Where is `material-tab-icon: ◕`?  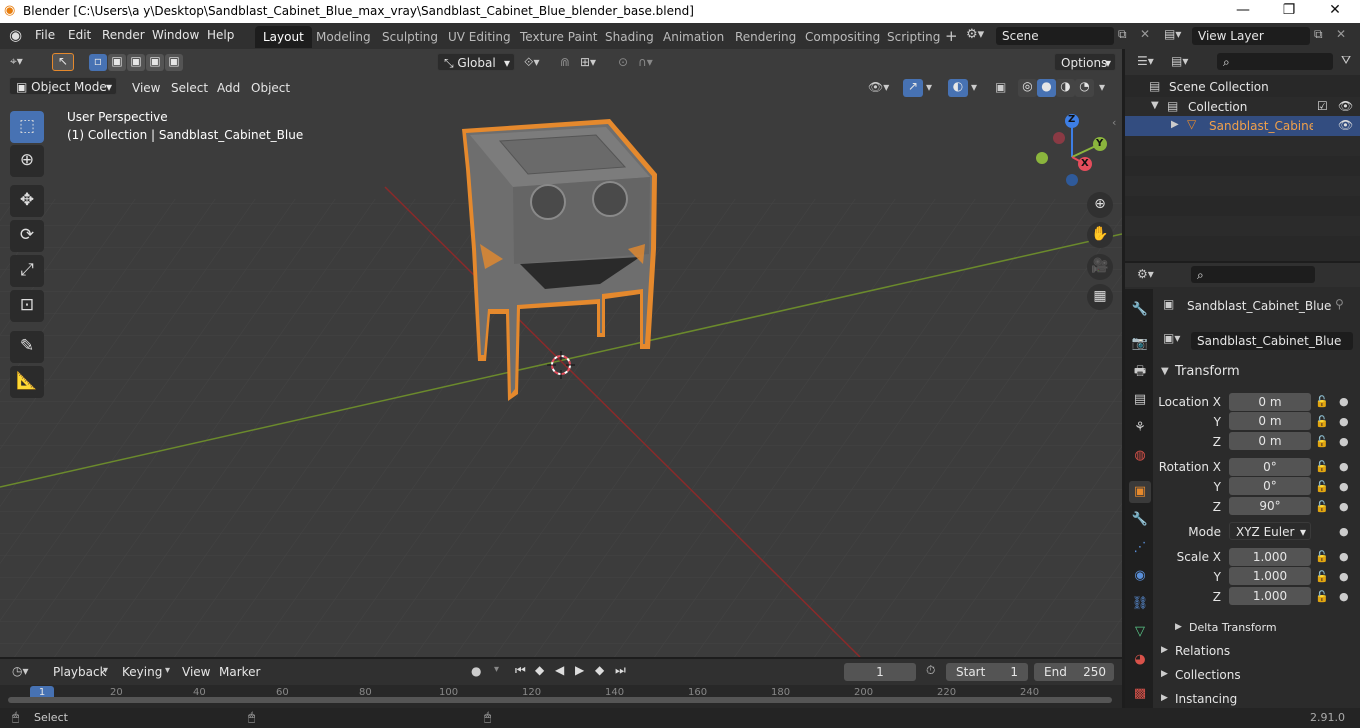
material-tab-icon: ◕ is located at coordinates (1140, 660).